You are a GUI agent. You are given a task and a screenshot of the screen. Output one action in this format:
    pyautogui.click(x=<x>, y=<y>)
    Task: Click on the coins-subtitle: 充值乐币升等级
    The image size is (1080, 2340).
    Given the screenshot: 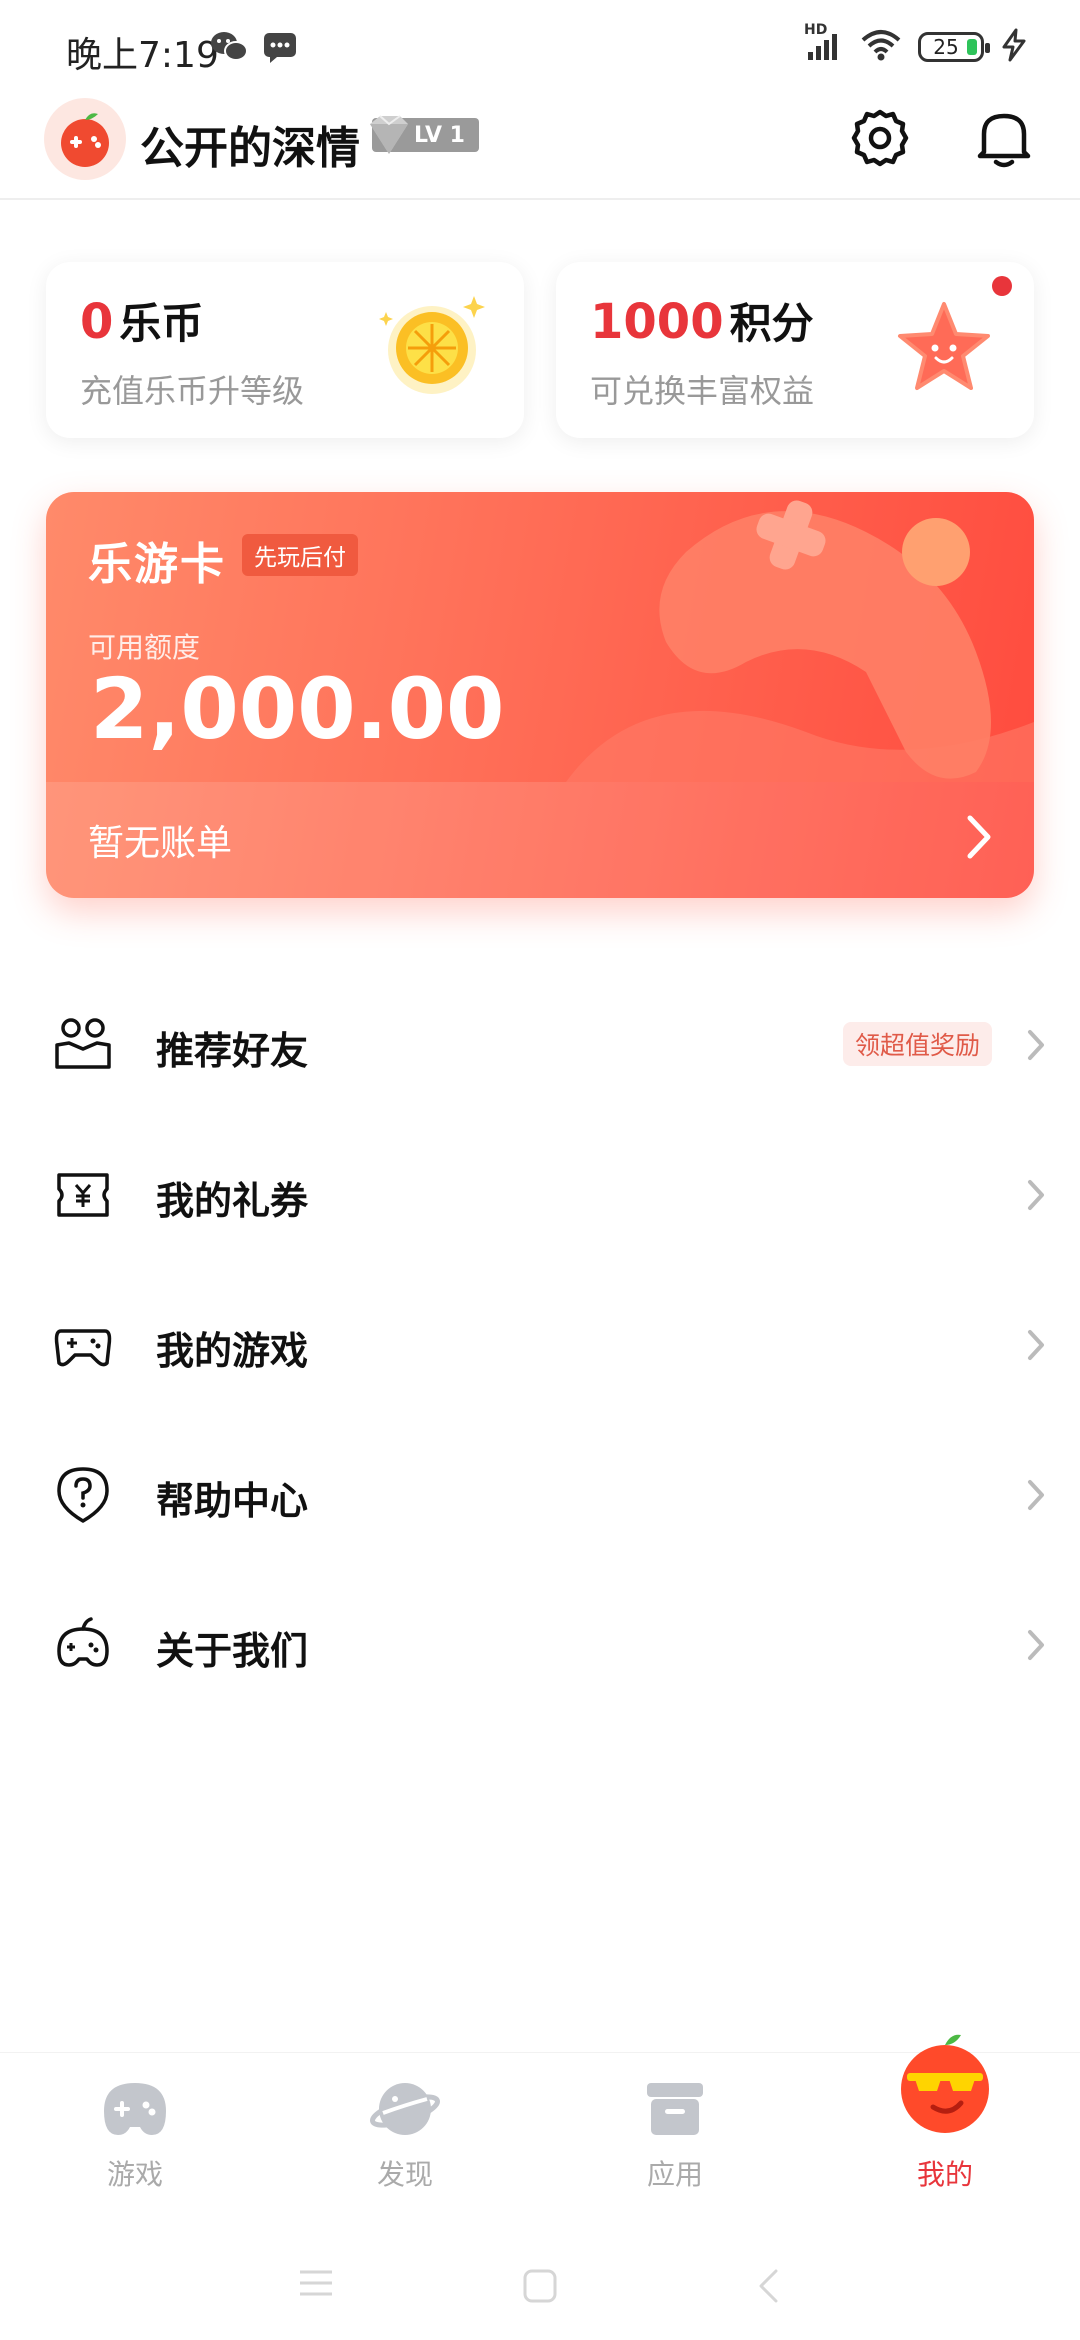 What is the action you would take?
    pyautogui.click(x=192, y=391)
    